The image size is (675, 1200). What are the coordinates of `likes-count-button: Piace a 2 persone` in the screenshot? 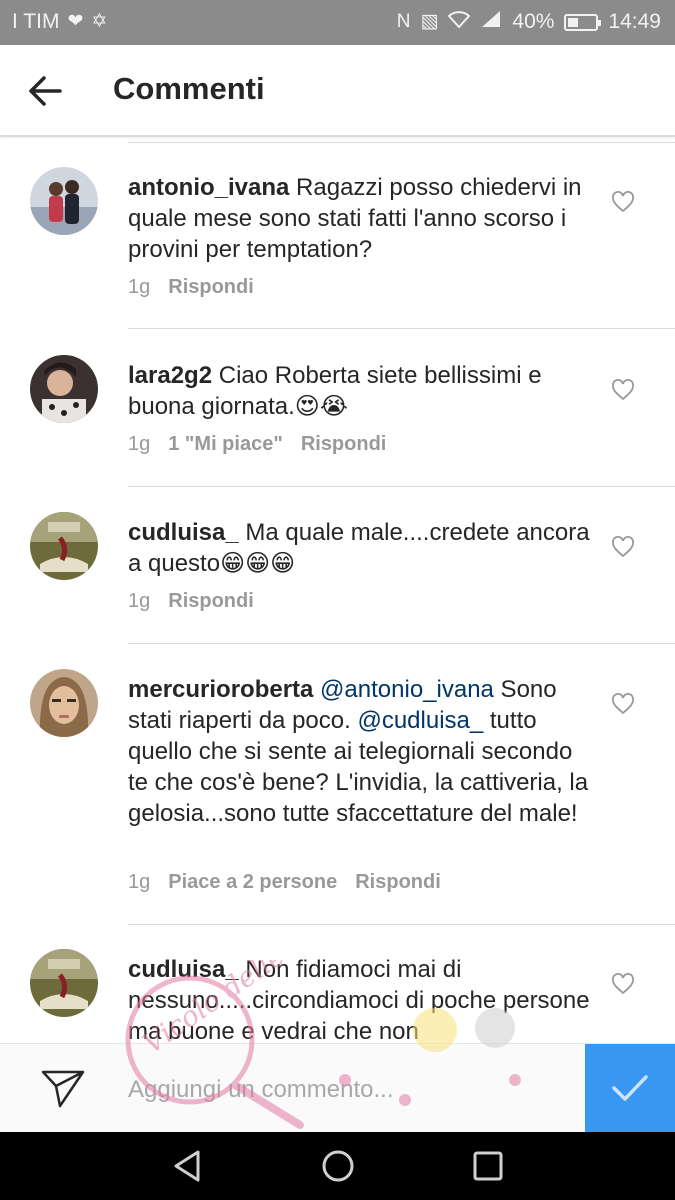 It's located at (252, 882).